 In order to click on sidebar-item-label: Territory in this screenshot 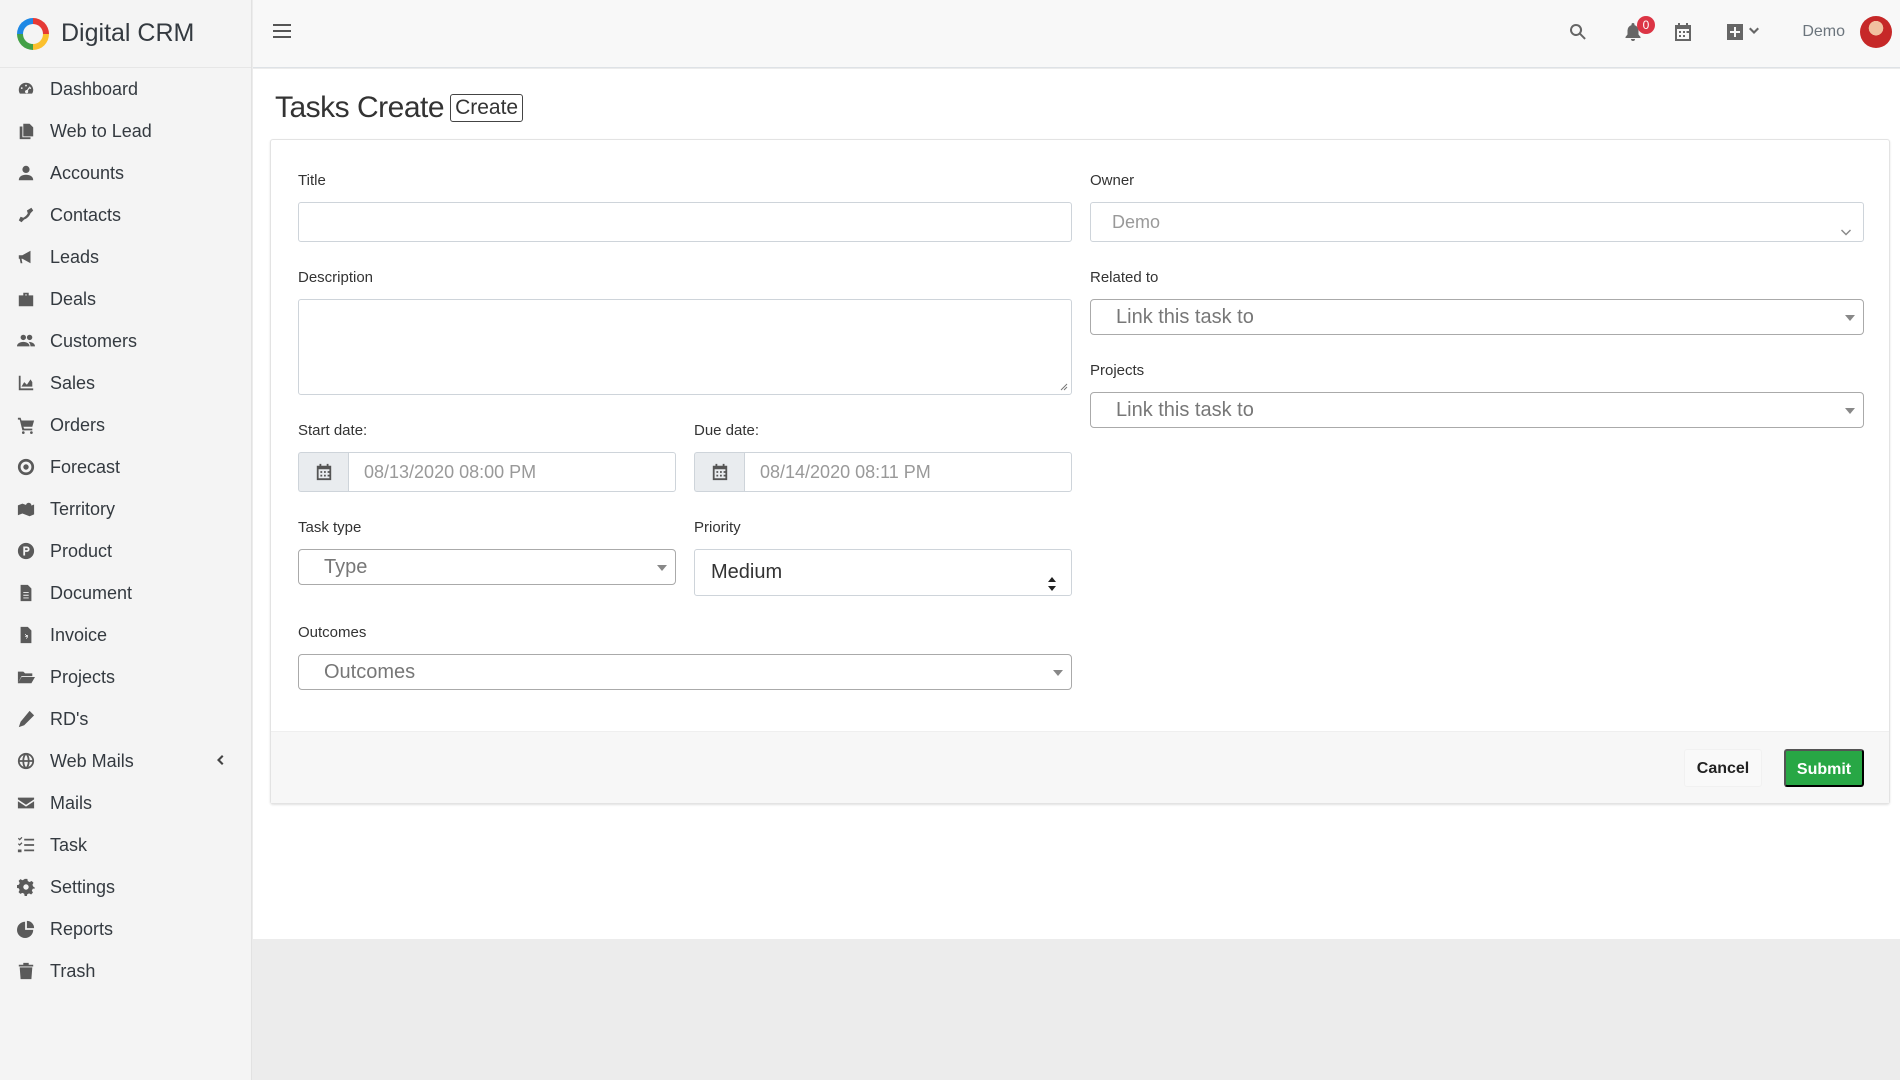, I will do `click(83, 508)`.